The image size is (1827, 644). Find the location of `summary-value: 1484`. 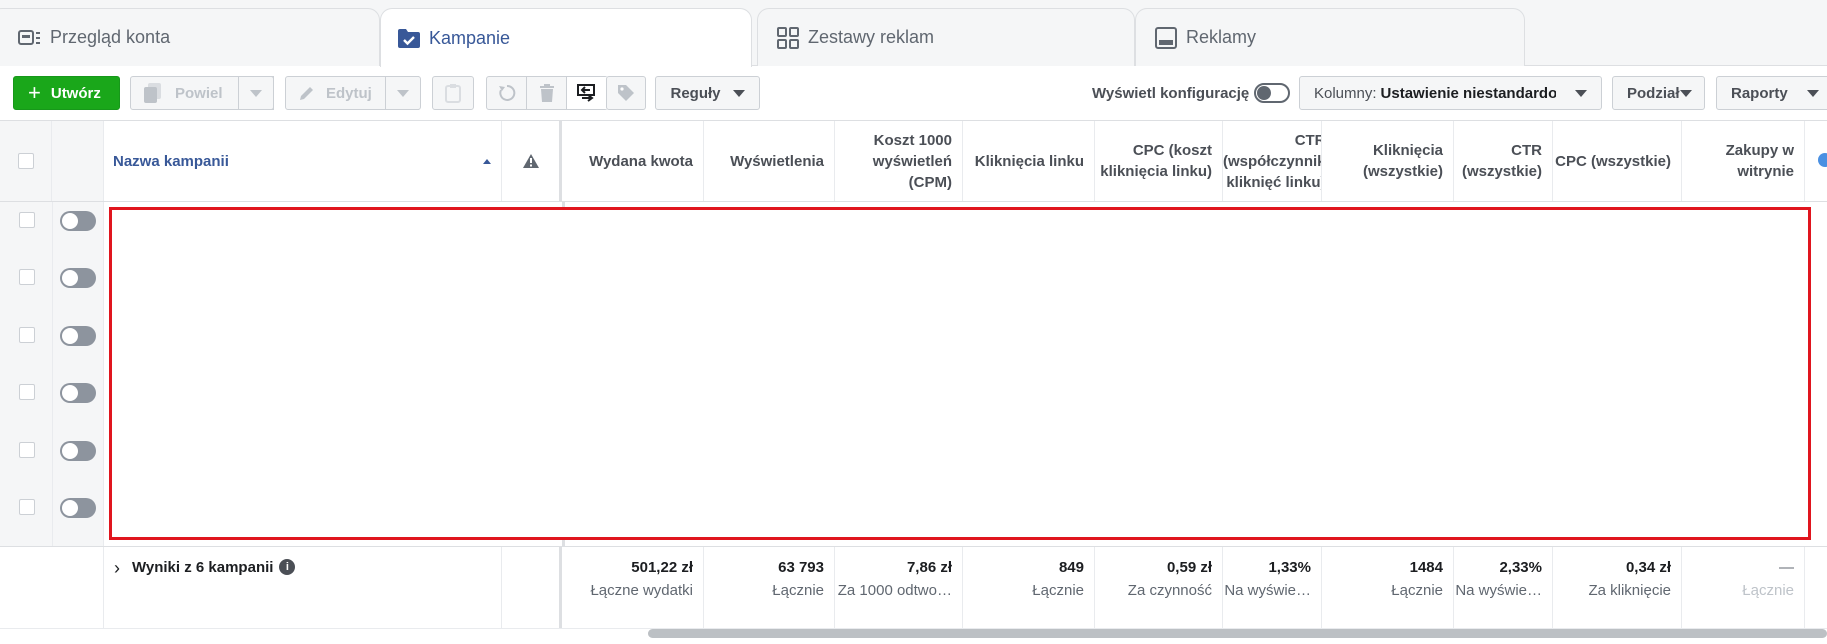

summary-value: 1484 is located at coordinates (1426, 567).